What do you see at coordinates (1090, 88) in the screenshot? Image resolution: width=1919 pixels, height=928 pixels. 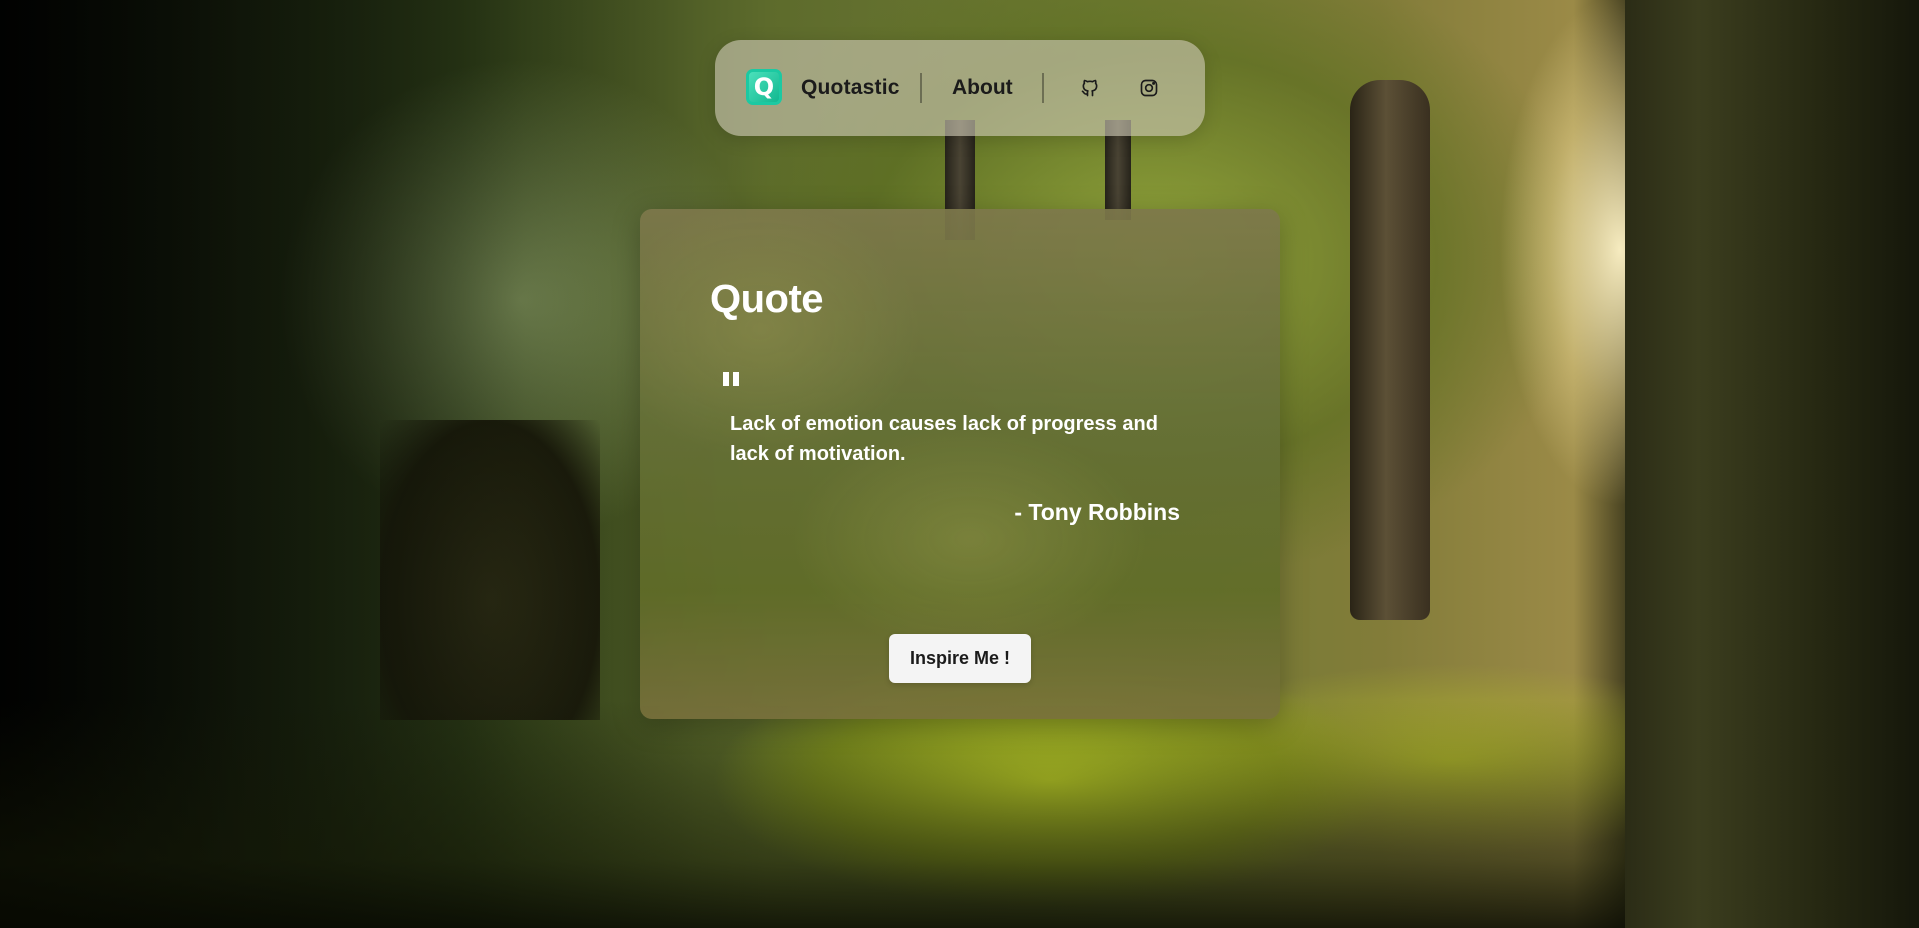 I see `github-icon` at bounding box center [1090, 88].